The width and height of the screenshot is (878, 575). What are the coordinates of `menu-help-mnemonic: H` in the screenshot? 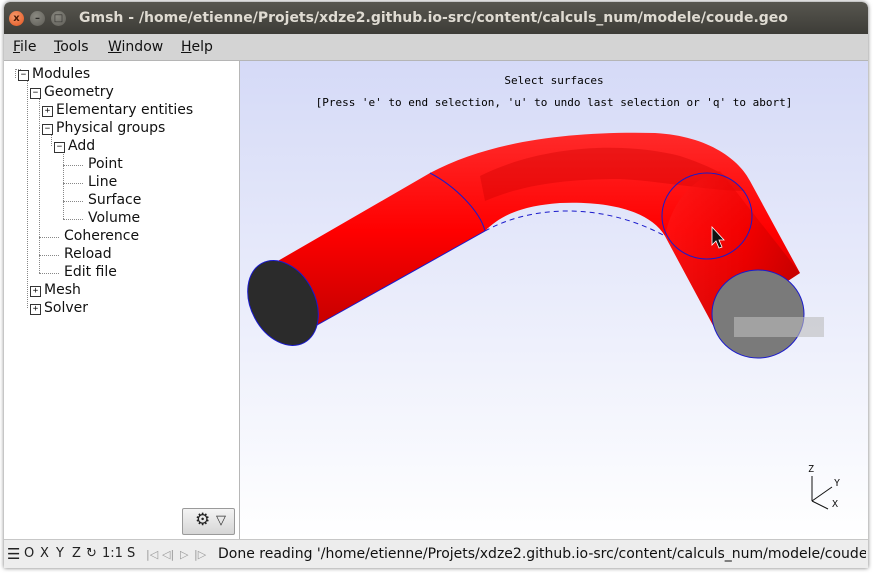 It's located at (186, 47).